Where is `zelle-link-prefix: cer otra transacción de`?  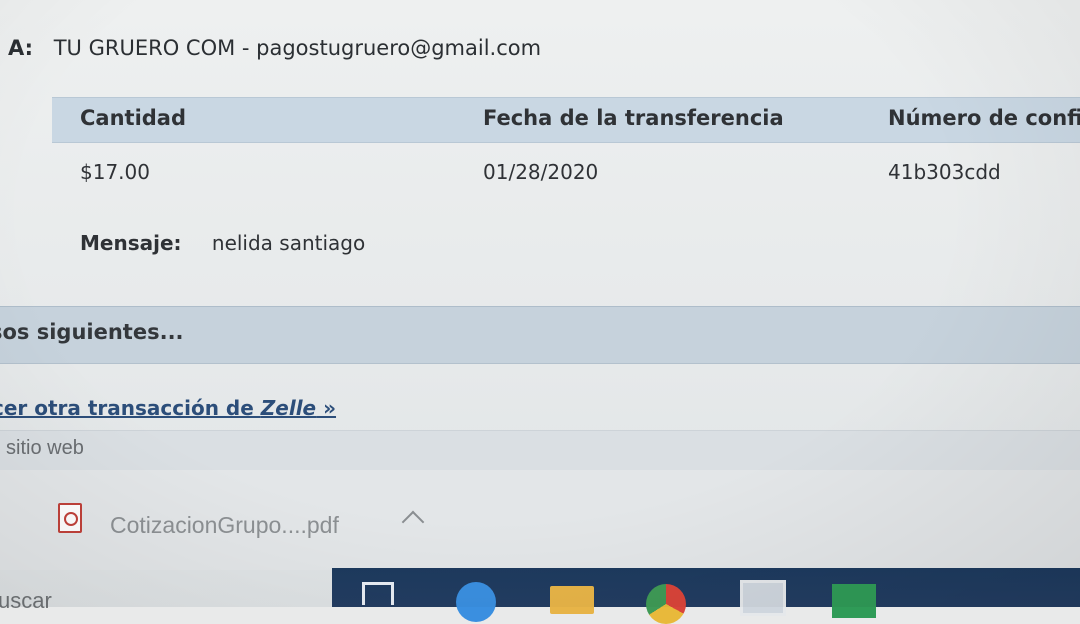
zelle-link-prefix: cer otra transacción de is located at coordinates (130, 408).